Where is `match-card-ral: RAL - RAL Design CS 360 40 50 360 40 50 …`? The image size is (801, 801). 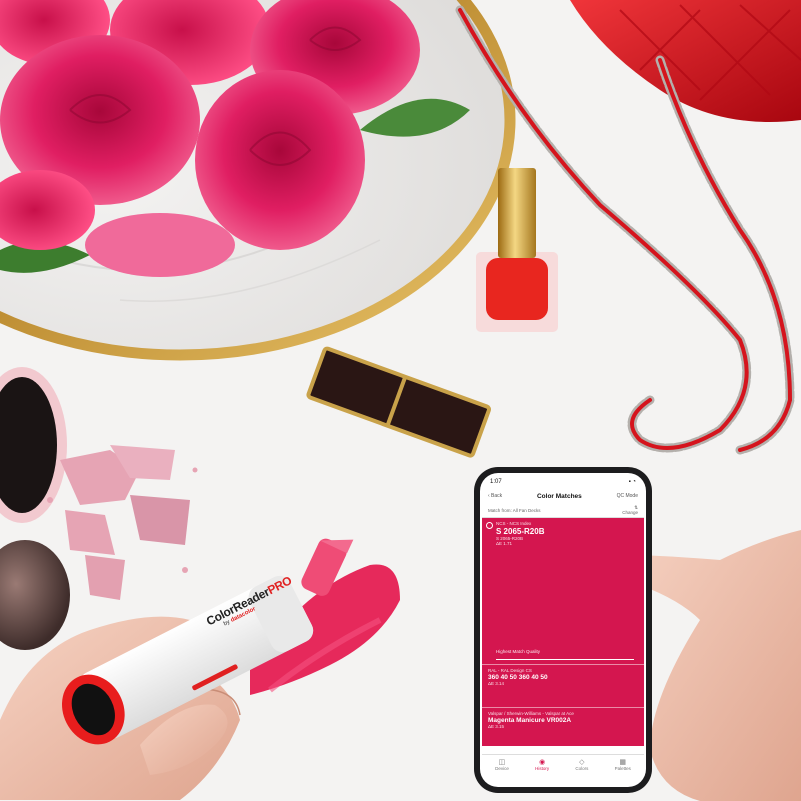 match-card-ral: RAL - RAL Design CS 360 40 50 360 40 50 … is located at coordinates (563, 685).